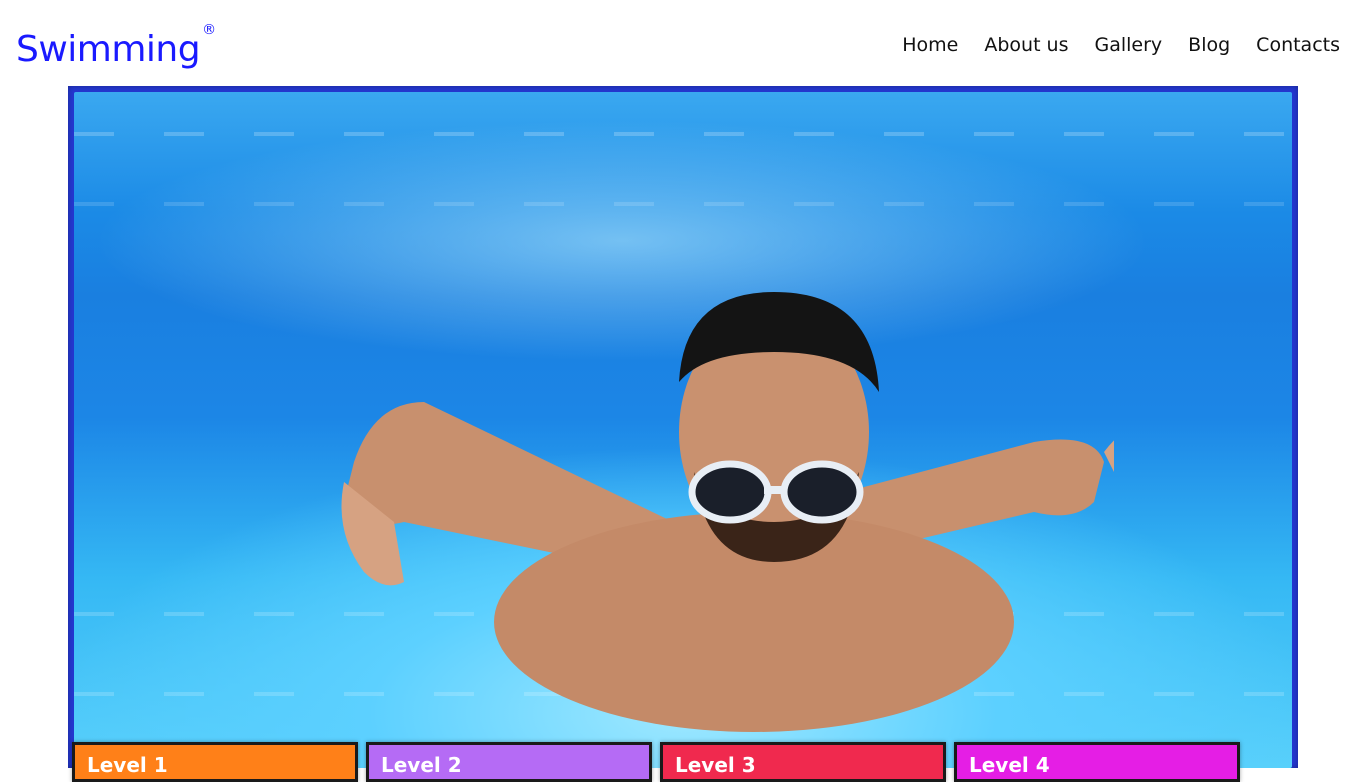 This screenshot has height=782, width=1366. I want to click on logo-text: Swimming, so click(108, 49).